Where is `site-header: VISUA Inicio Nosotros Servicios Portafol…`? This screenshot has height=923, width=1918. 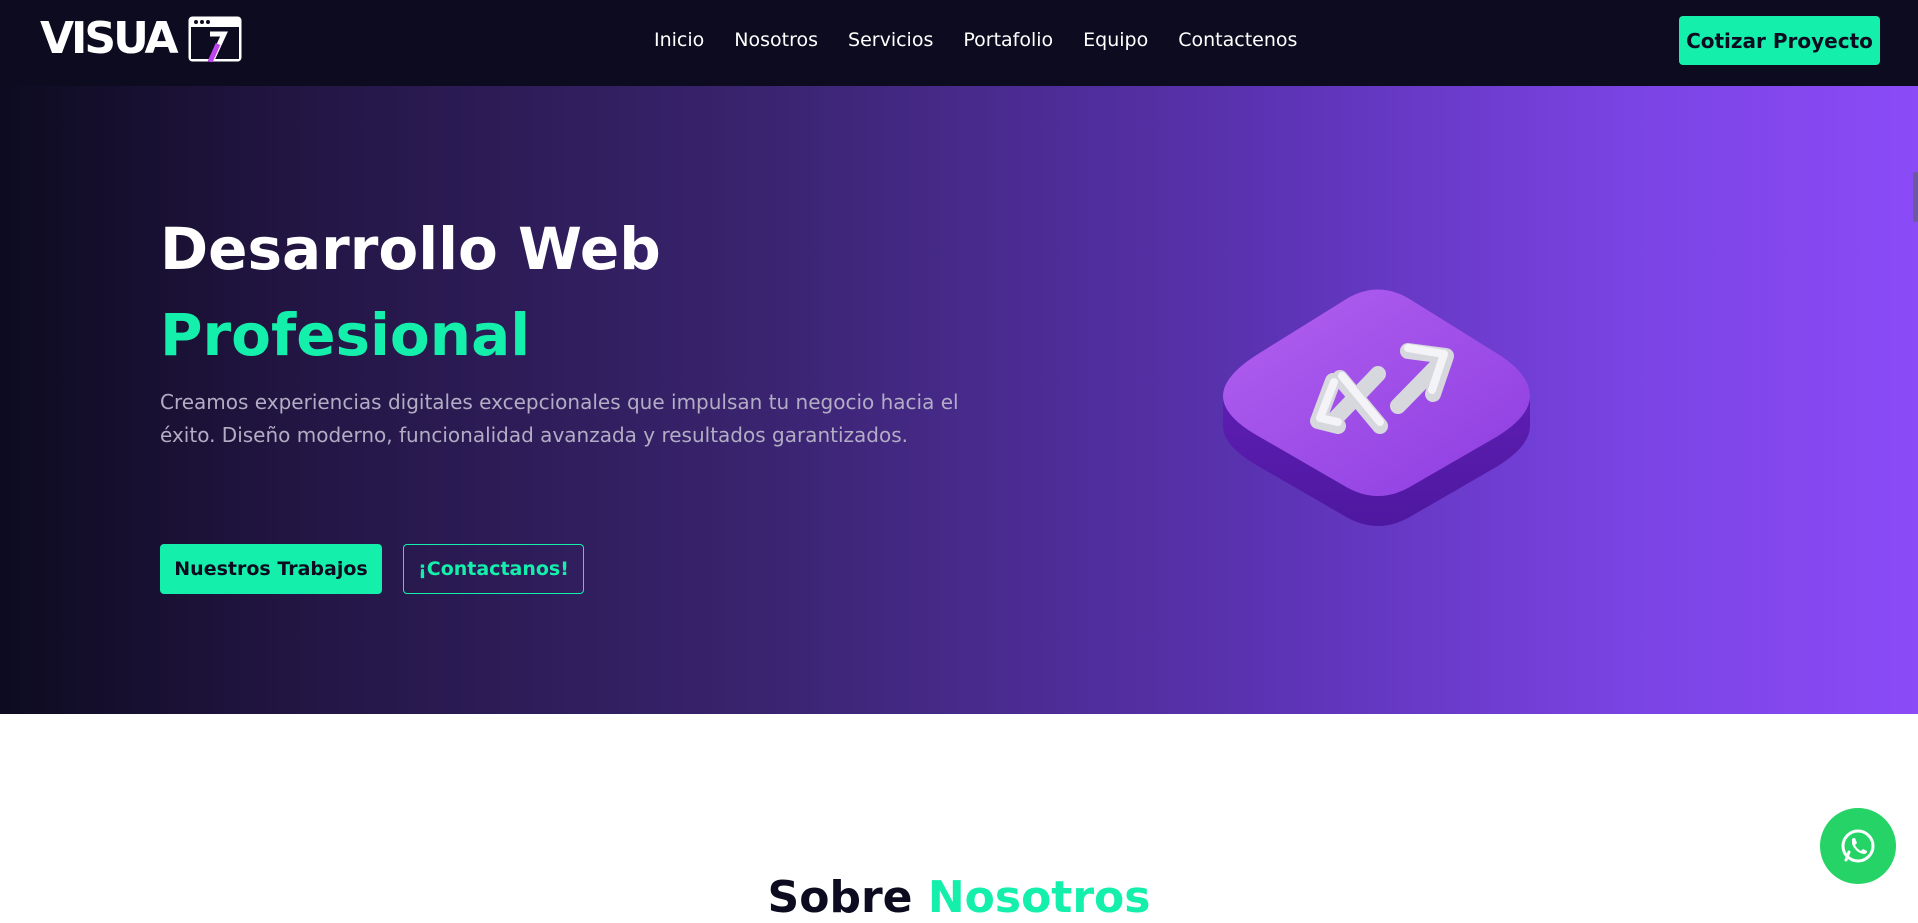 site-header: VISUA Inicio Nosotros Servicios Portafol… is located at coordinates (959, 43).